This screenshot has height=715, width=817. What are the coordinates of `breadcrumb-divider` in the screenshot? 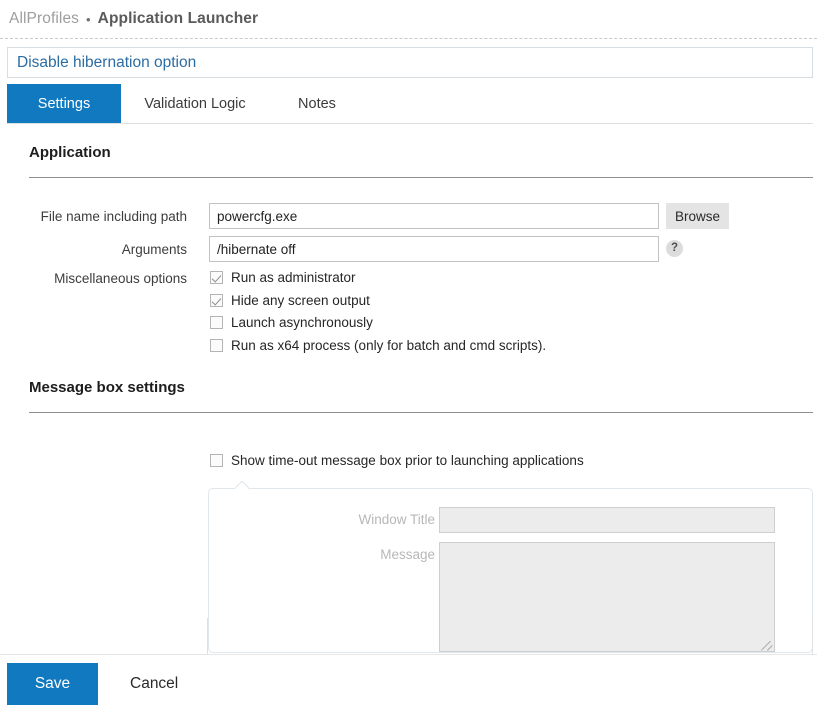 It's located at (408, 38).